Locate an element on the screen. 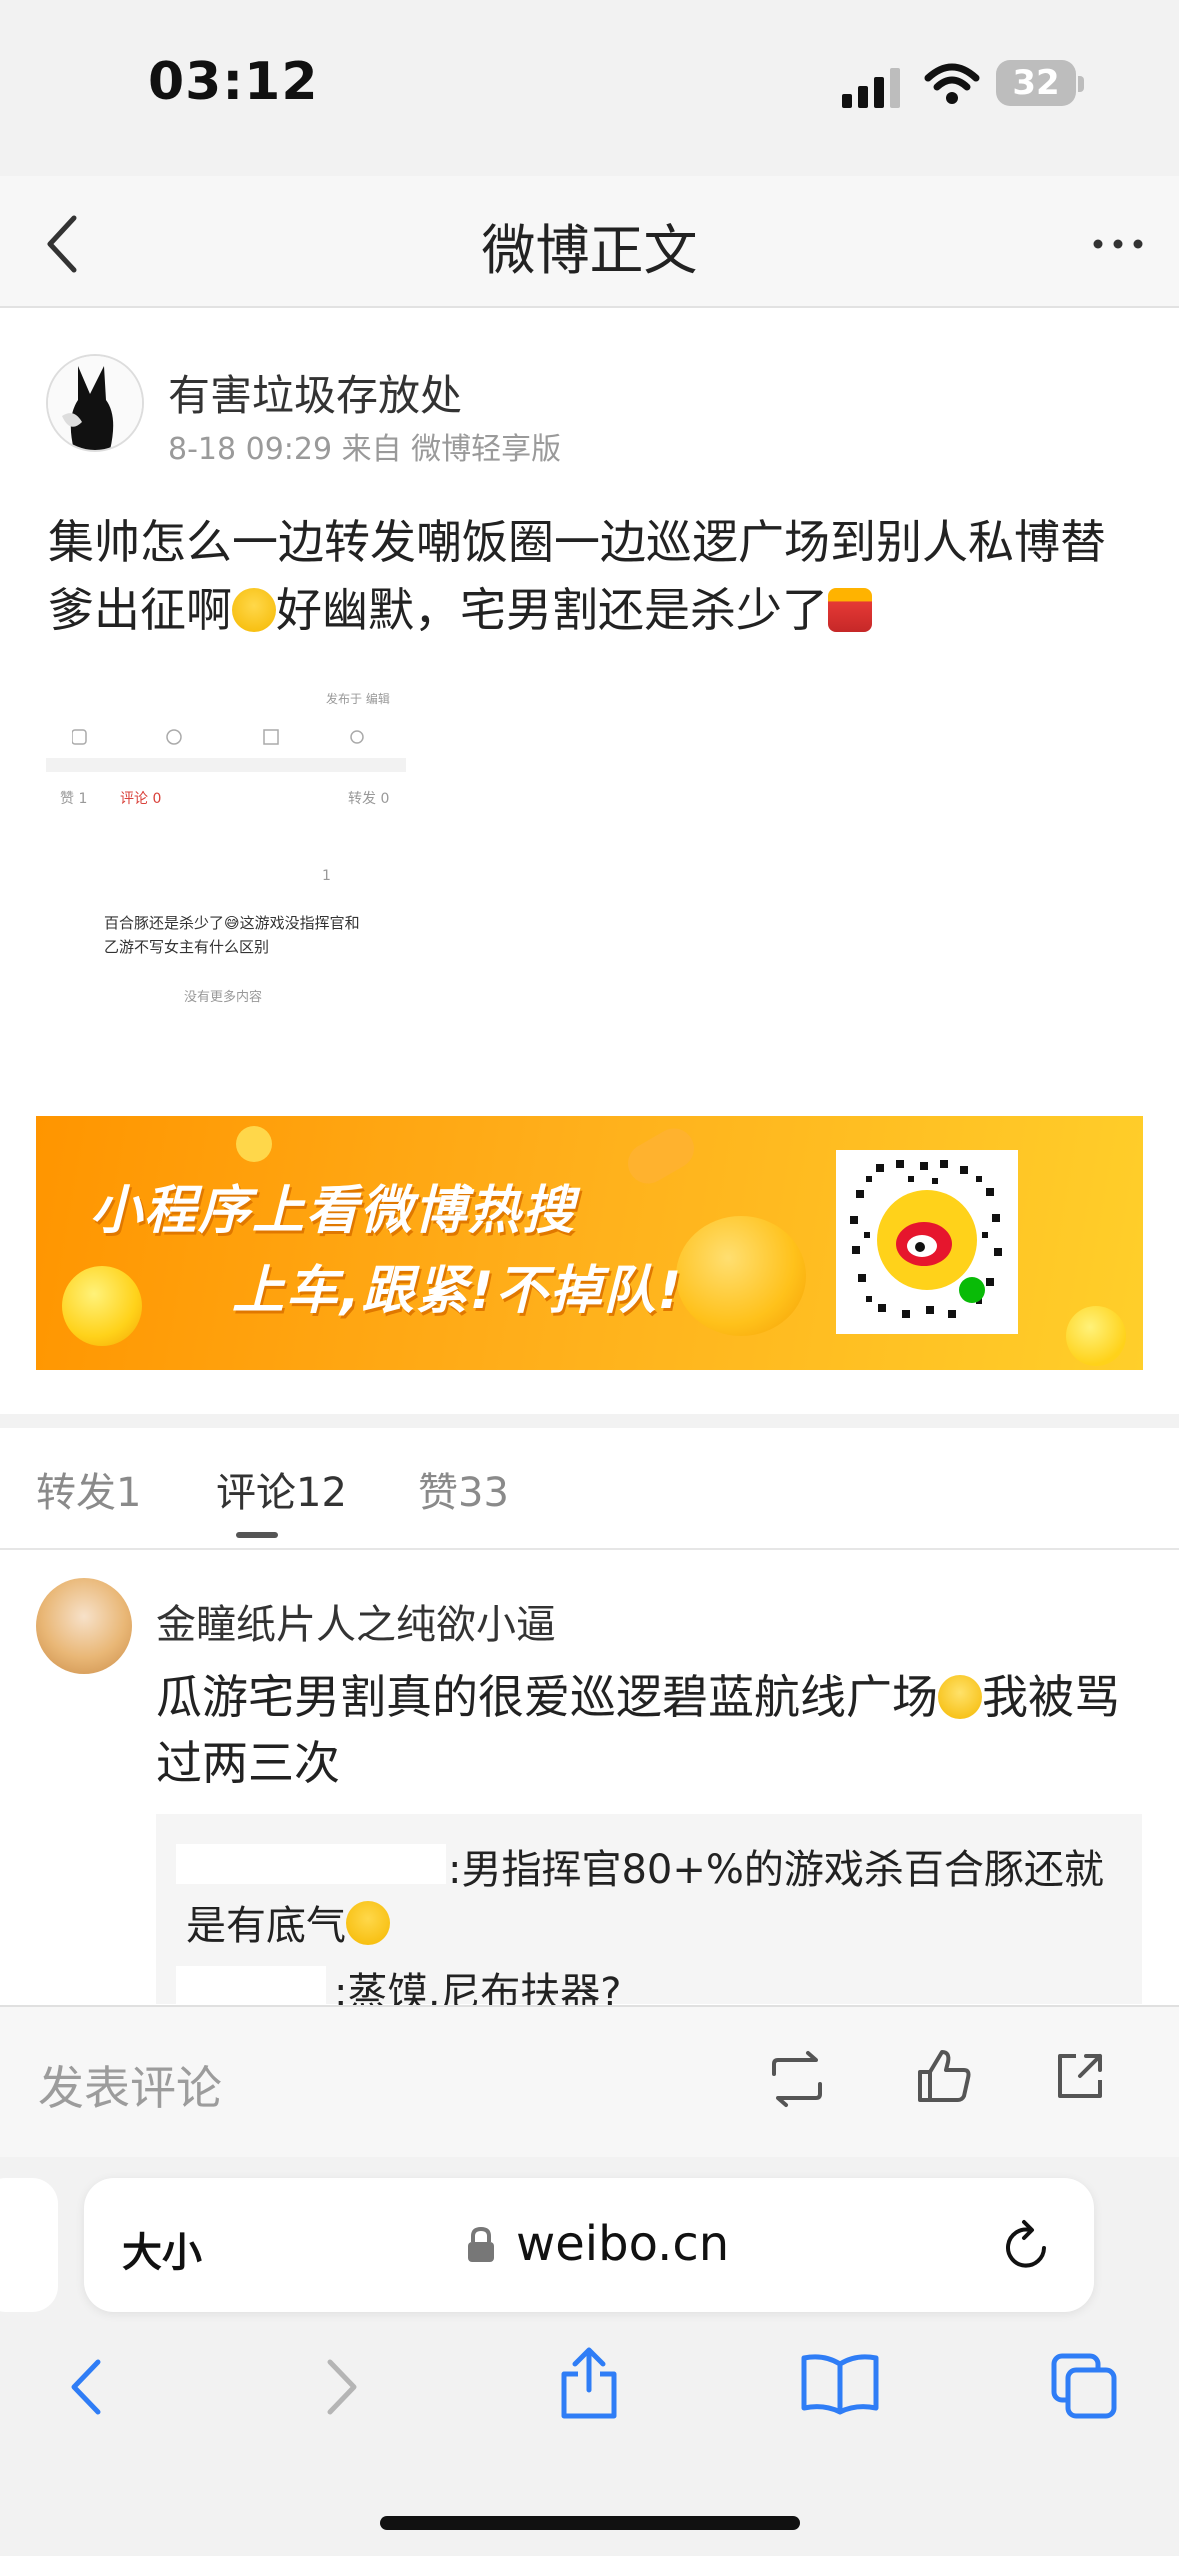 Image resolution: width=1179 pixels, height=2556 pixels. browser-back-icon is located at coordinates (86, 2387).